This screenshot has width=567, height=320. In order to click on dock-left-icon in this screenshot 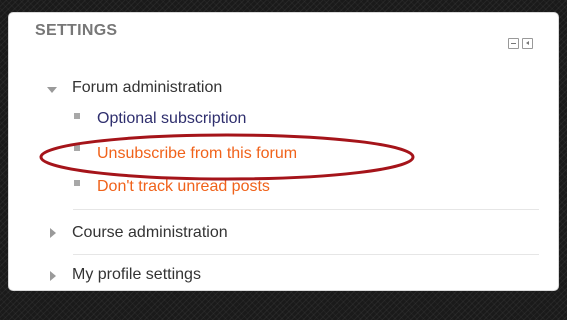, I will do `click(527, 43)`.